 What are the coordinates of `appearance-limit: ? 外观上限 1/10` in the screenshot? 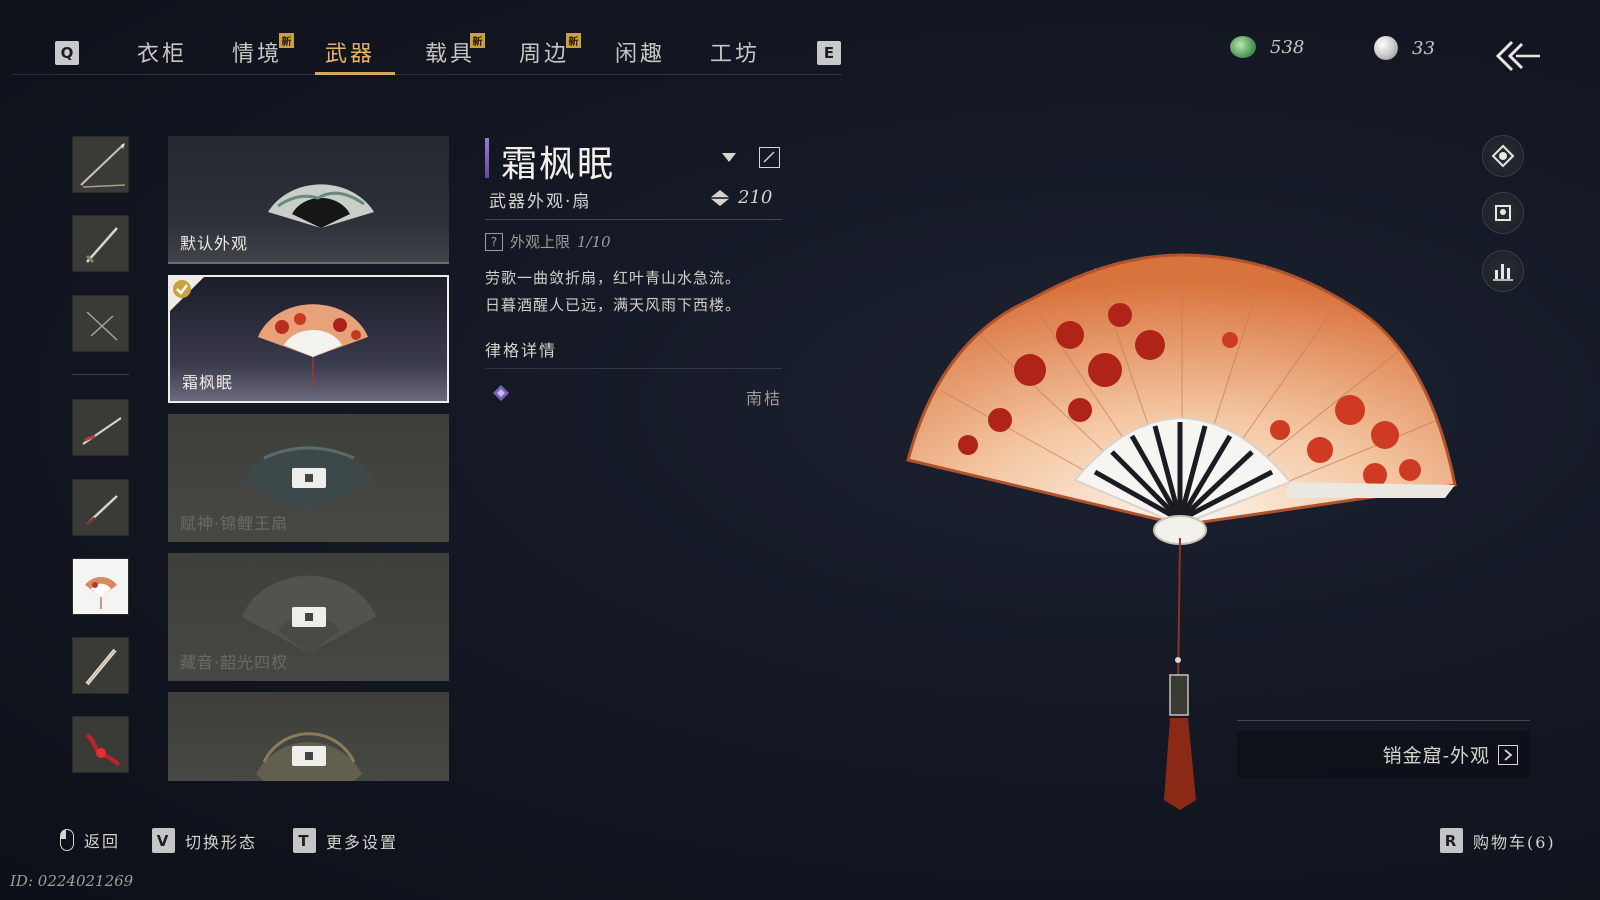 It's located at (548, 241).